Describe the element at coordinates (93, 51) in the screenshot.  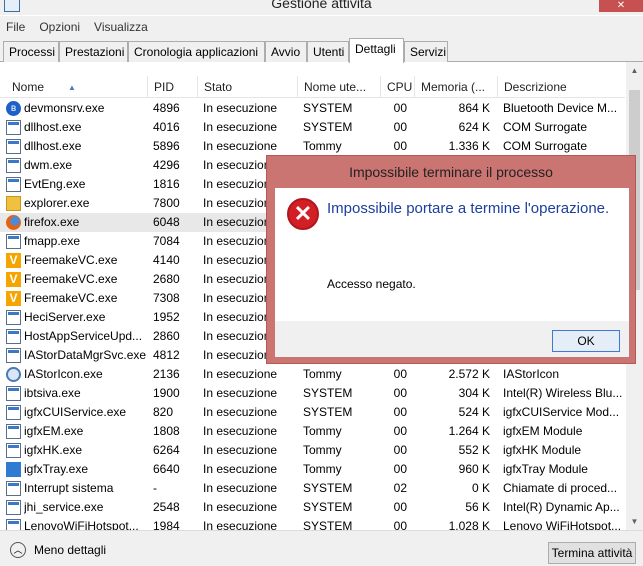
I see `tab-prestazioni: Prestazioni` at that location.